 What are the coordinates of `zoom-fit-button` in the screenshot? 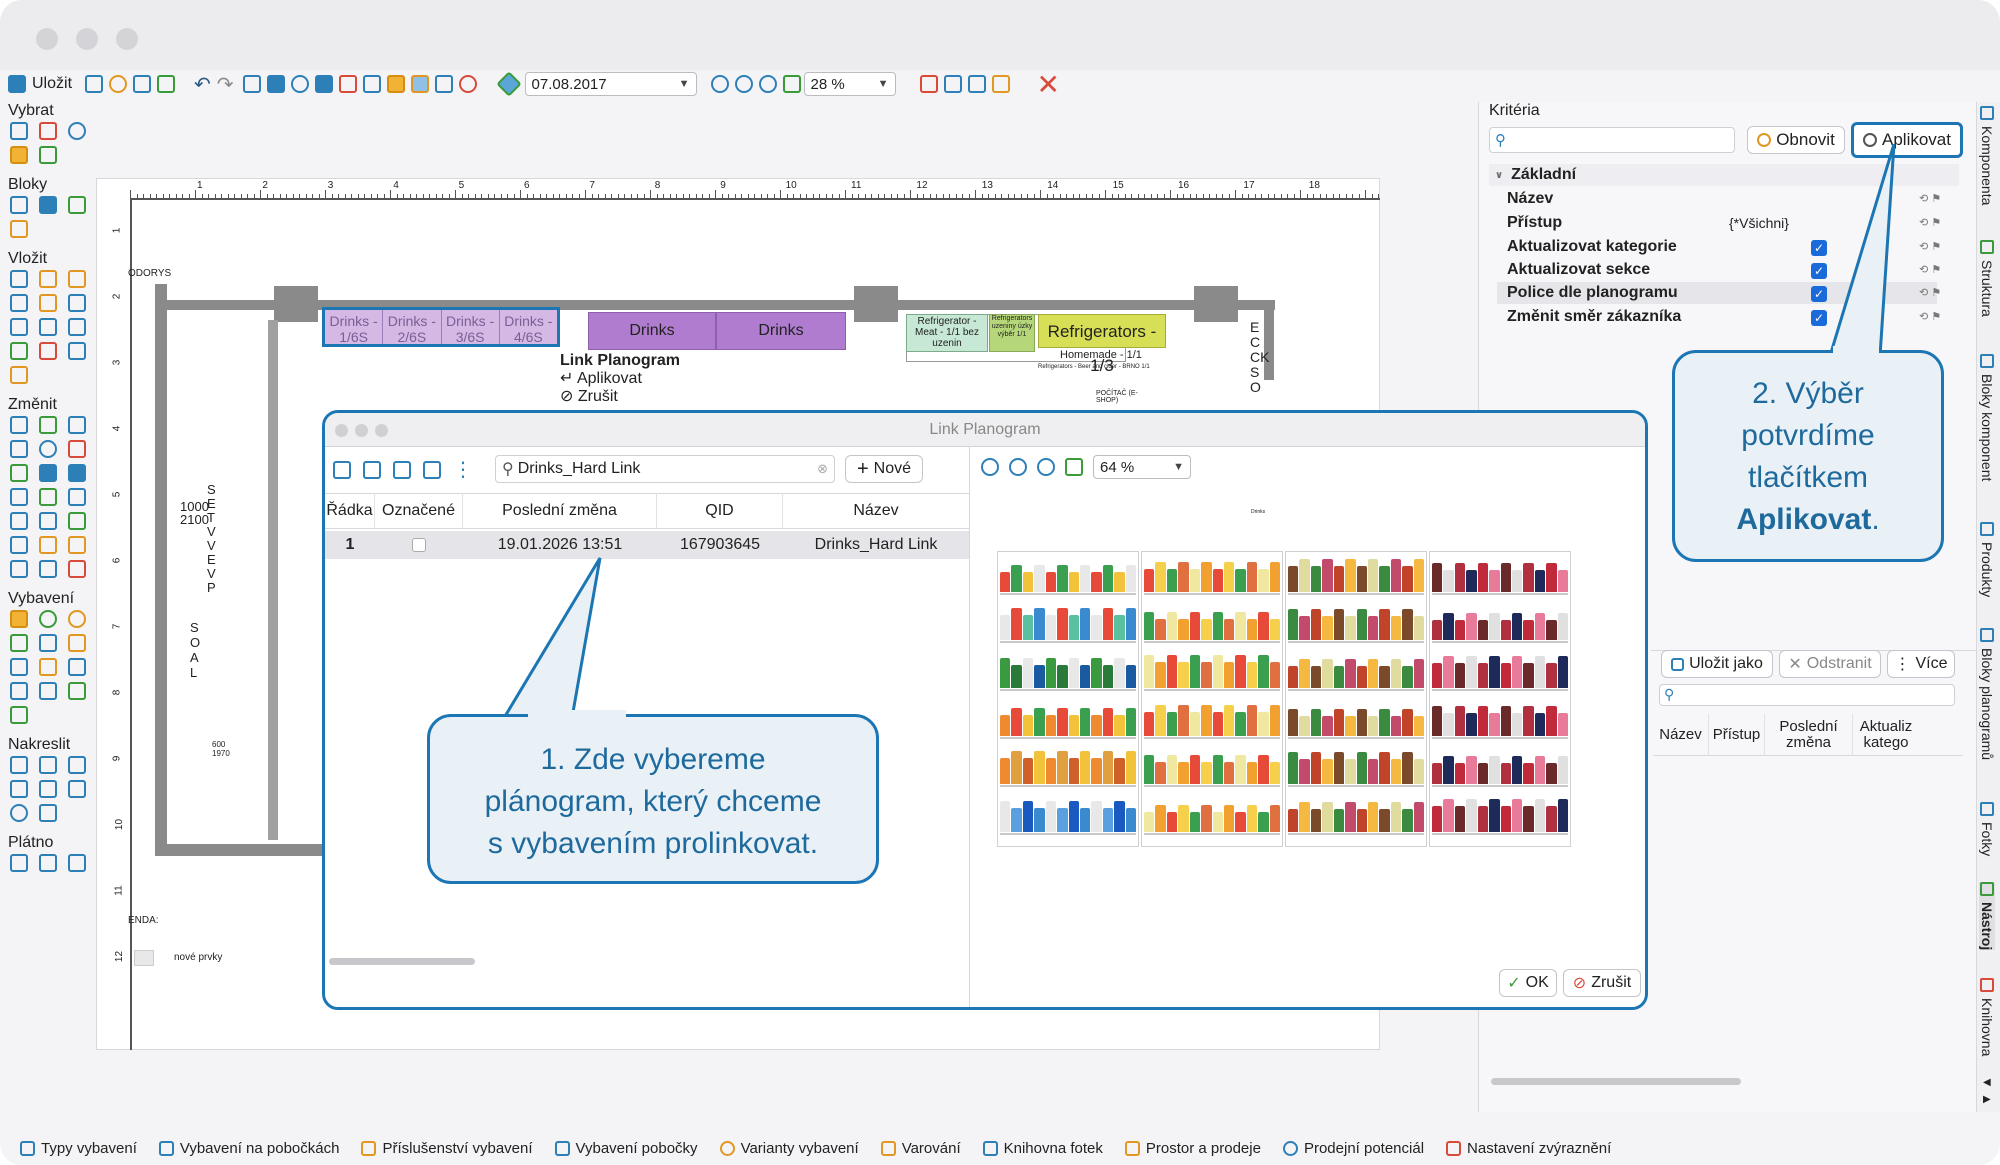 It's located at (791, 84).